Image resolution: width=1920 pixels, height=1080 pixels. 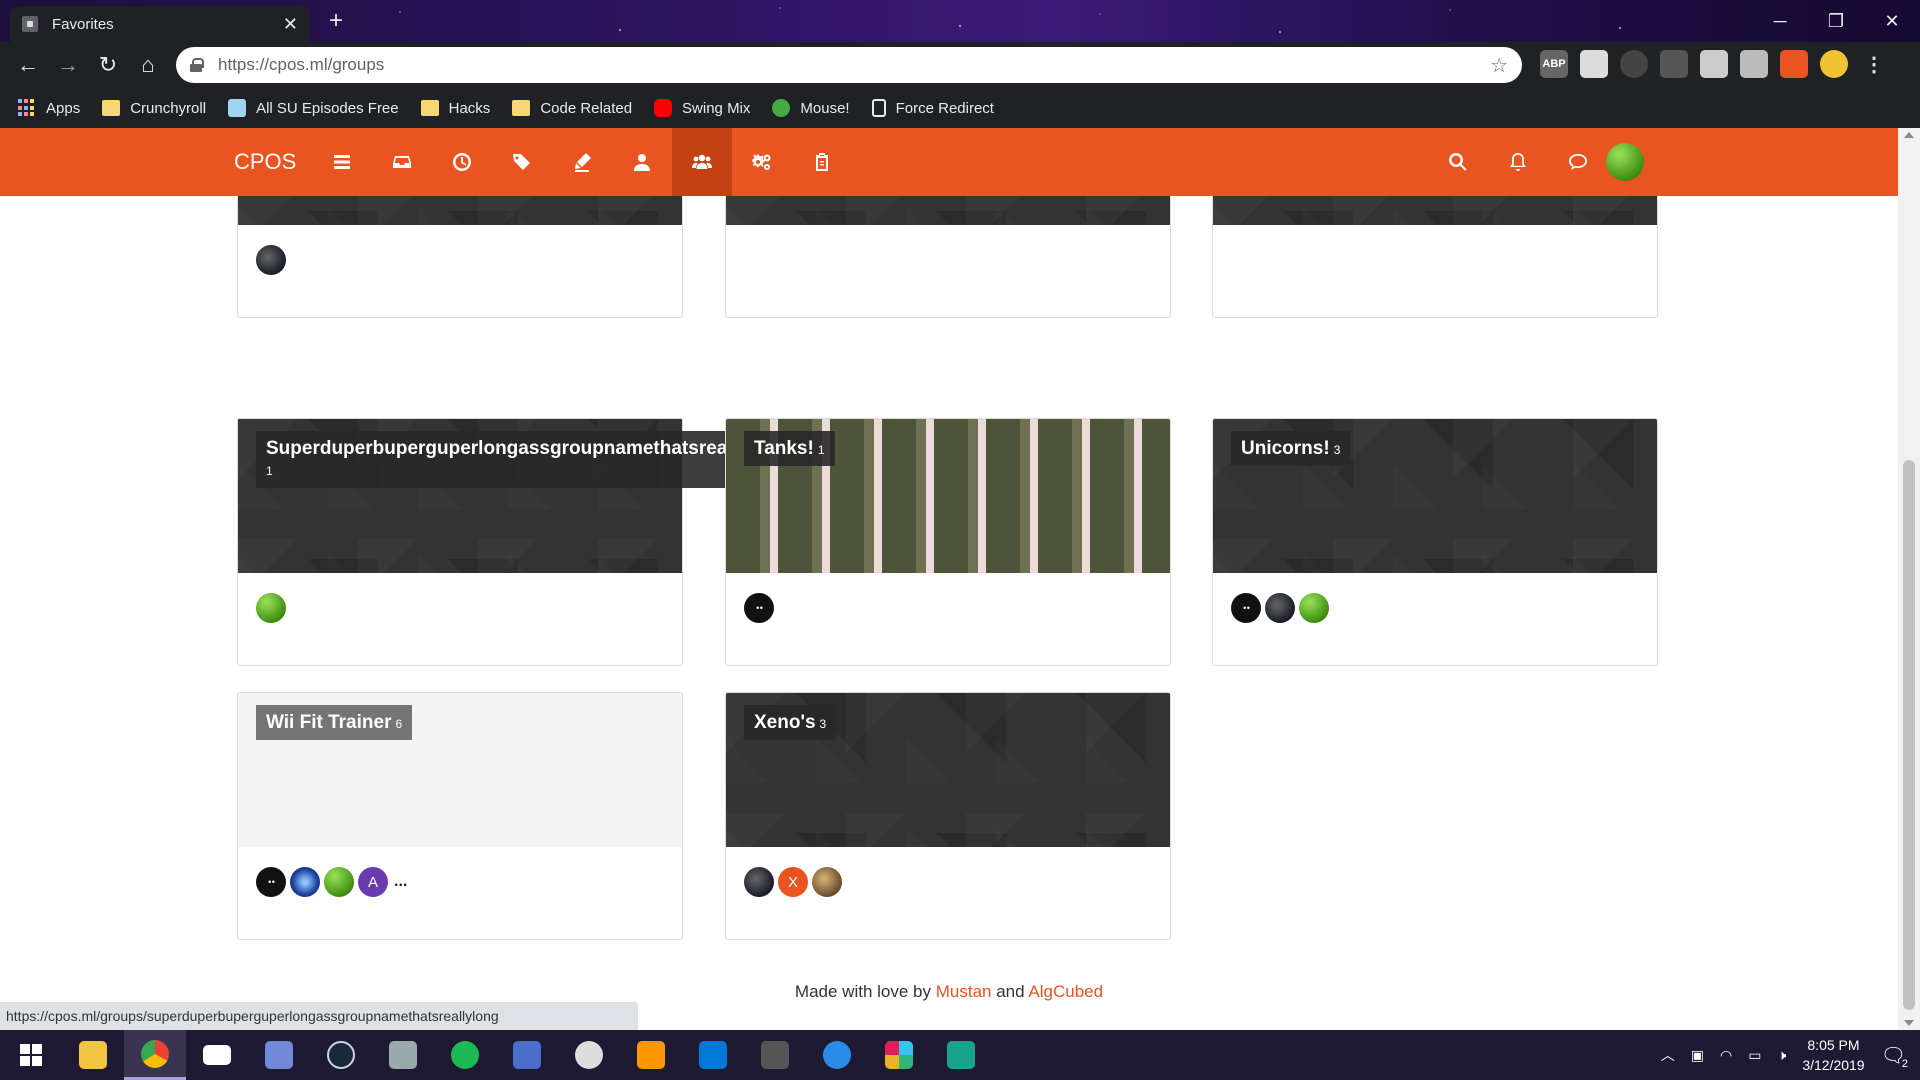 I want to click on group-name-label: Unicorns! 3, so click(x=1291, y=448).